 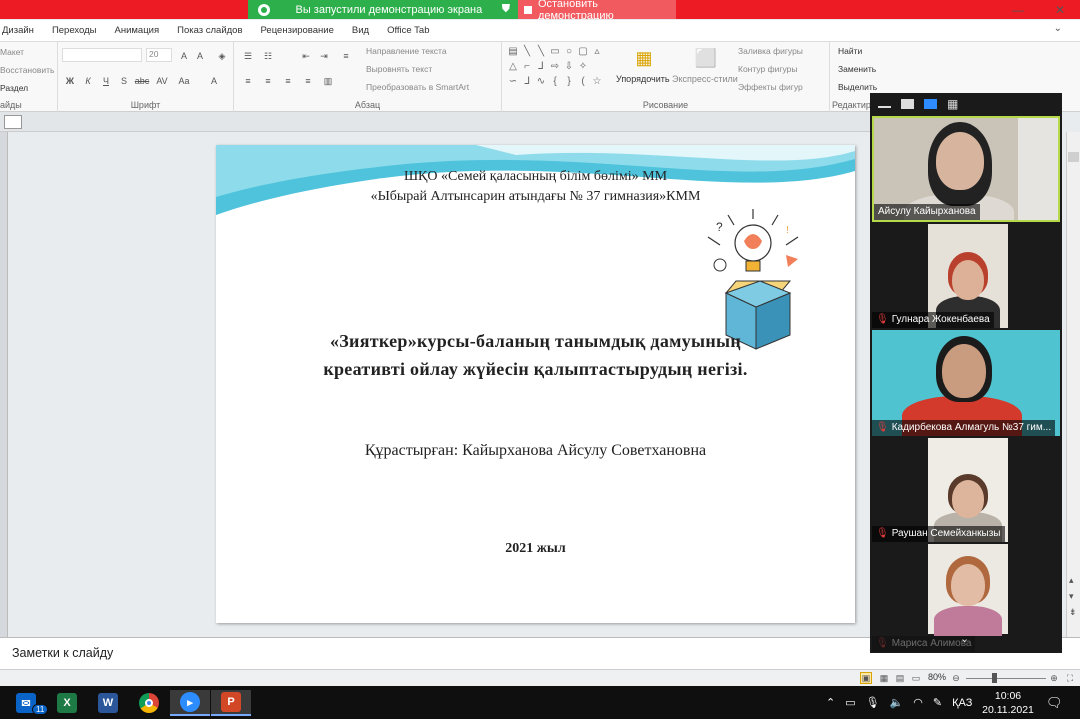 What do you see at coordinates (897, 702) in the screenshot?
I see `volume-icon: 🔈` at bounding box center [897, 702].